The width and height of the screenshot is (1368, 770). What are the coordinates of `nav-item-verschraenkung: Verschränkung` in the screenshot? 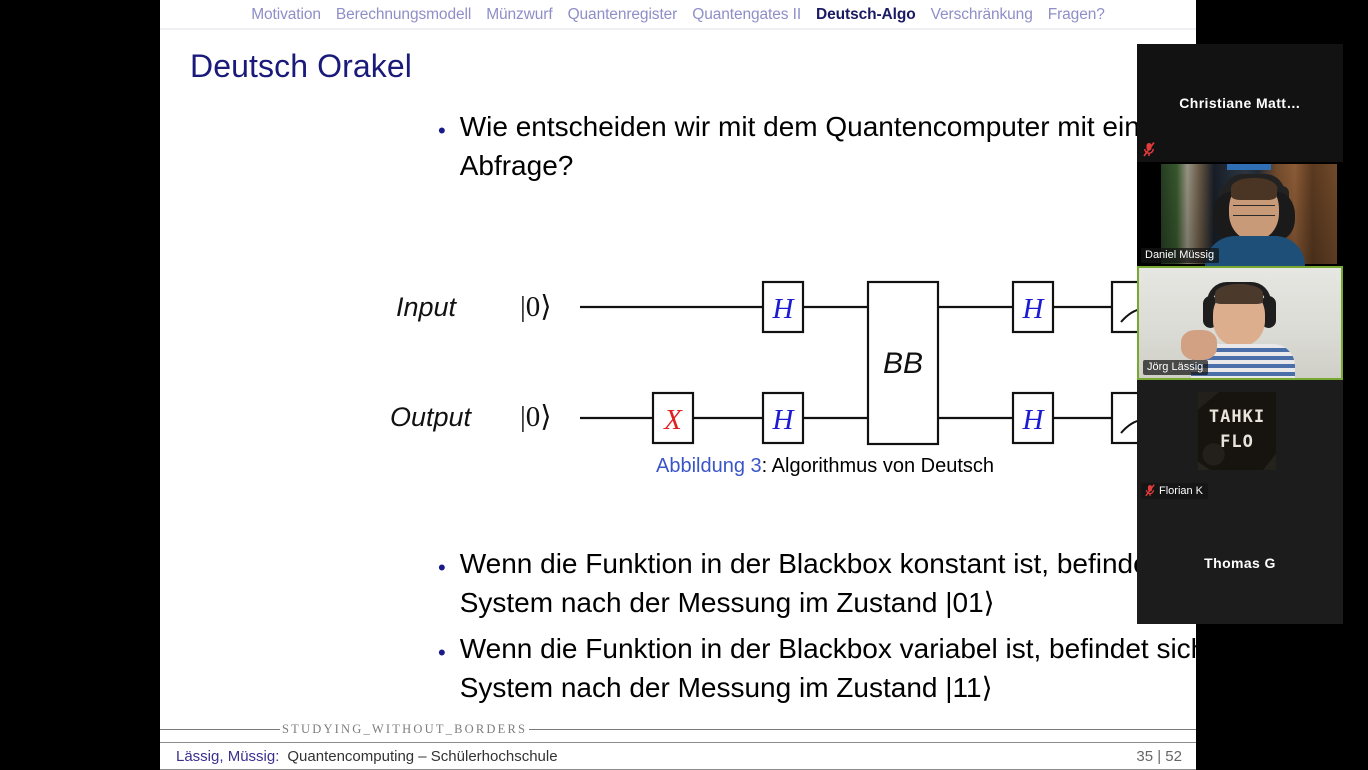 It's located at (982, 15).